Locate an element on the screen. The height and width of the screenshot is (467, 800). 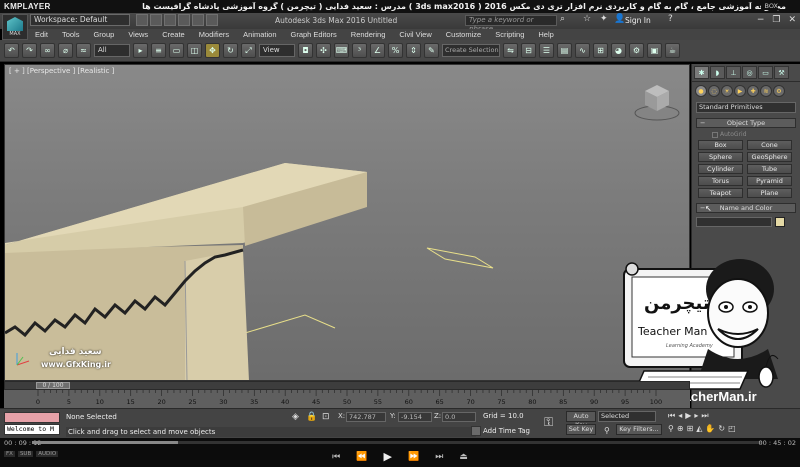
zoom-icon: ⚲ is located at coordinates (671, 428).